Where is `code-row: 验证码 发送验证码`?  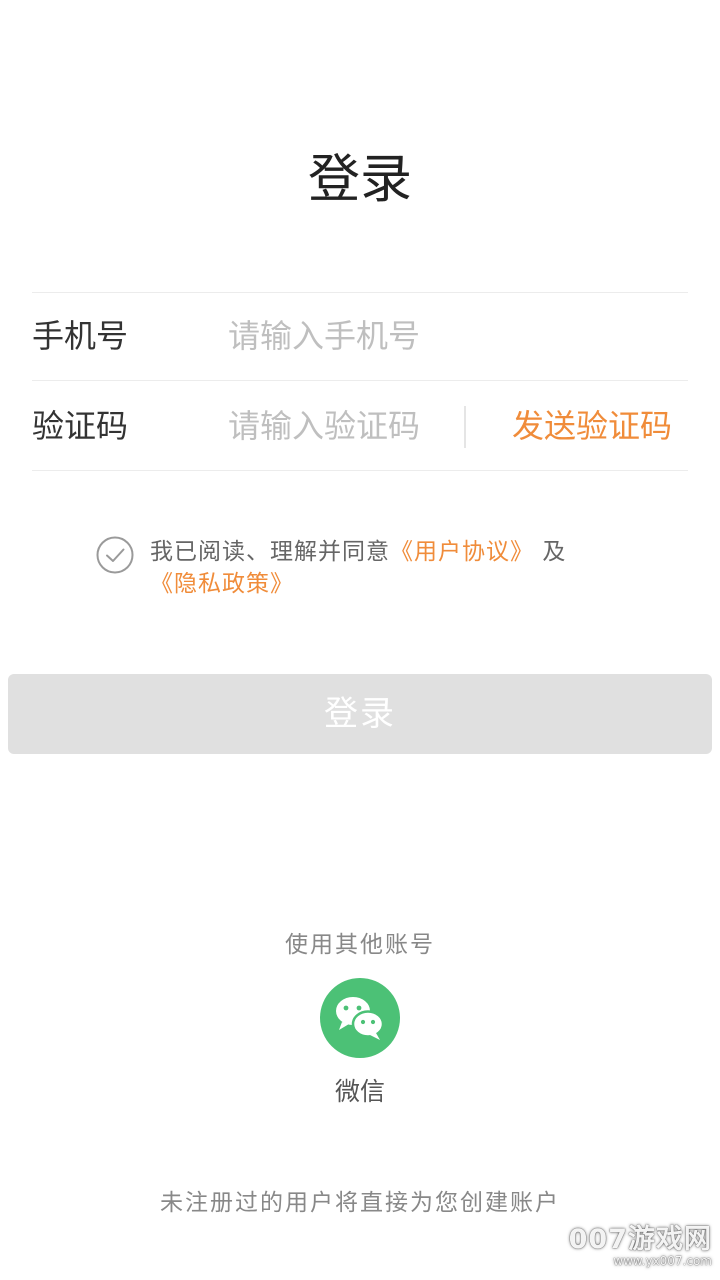 code-row: 验证码 发送验证码 is located at coordinates (360, 426).